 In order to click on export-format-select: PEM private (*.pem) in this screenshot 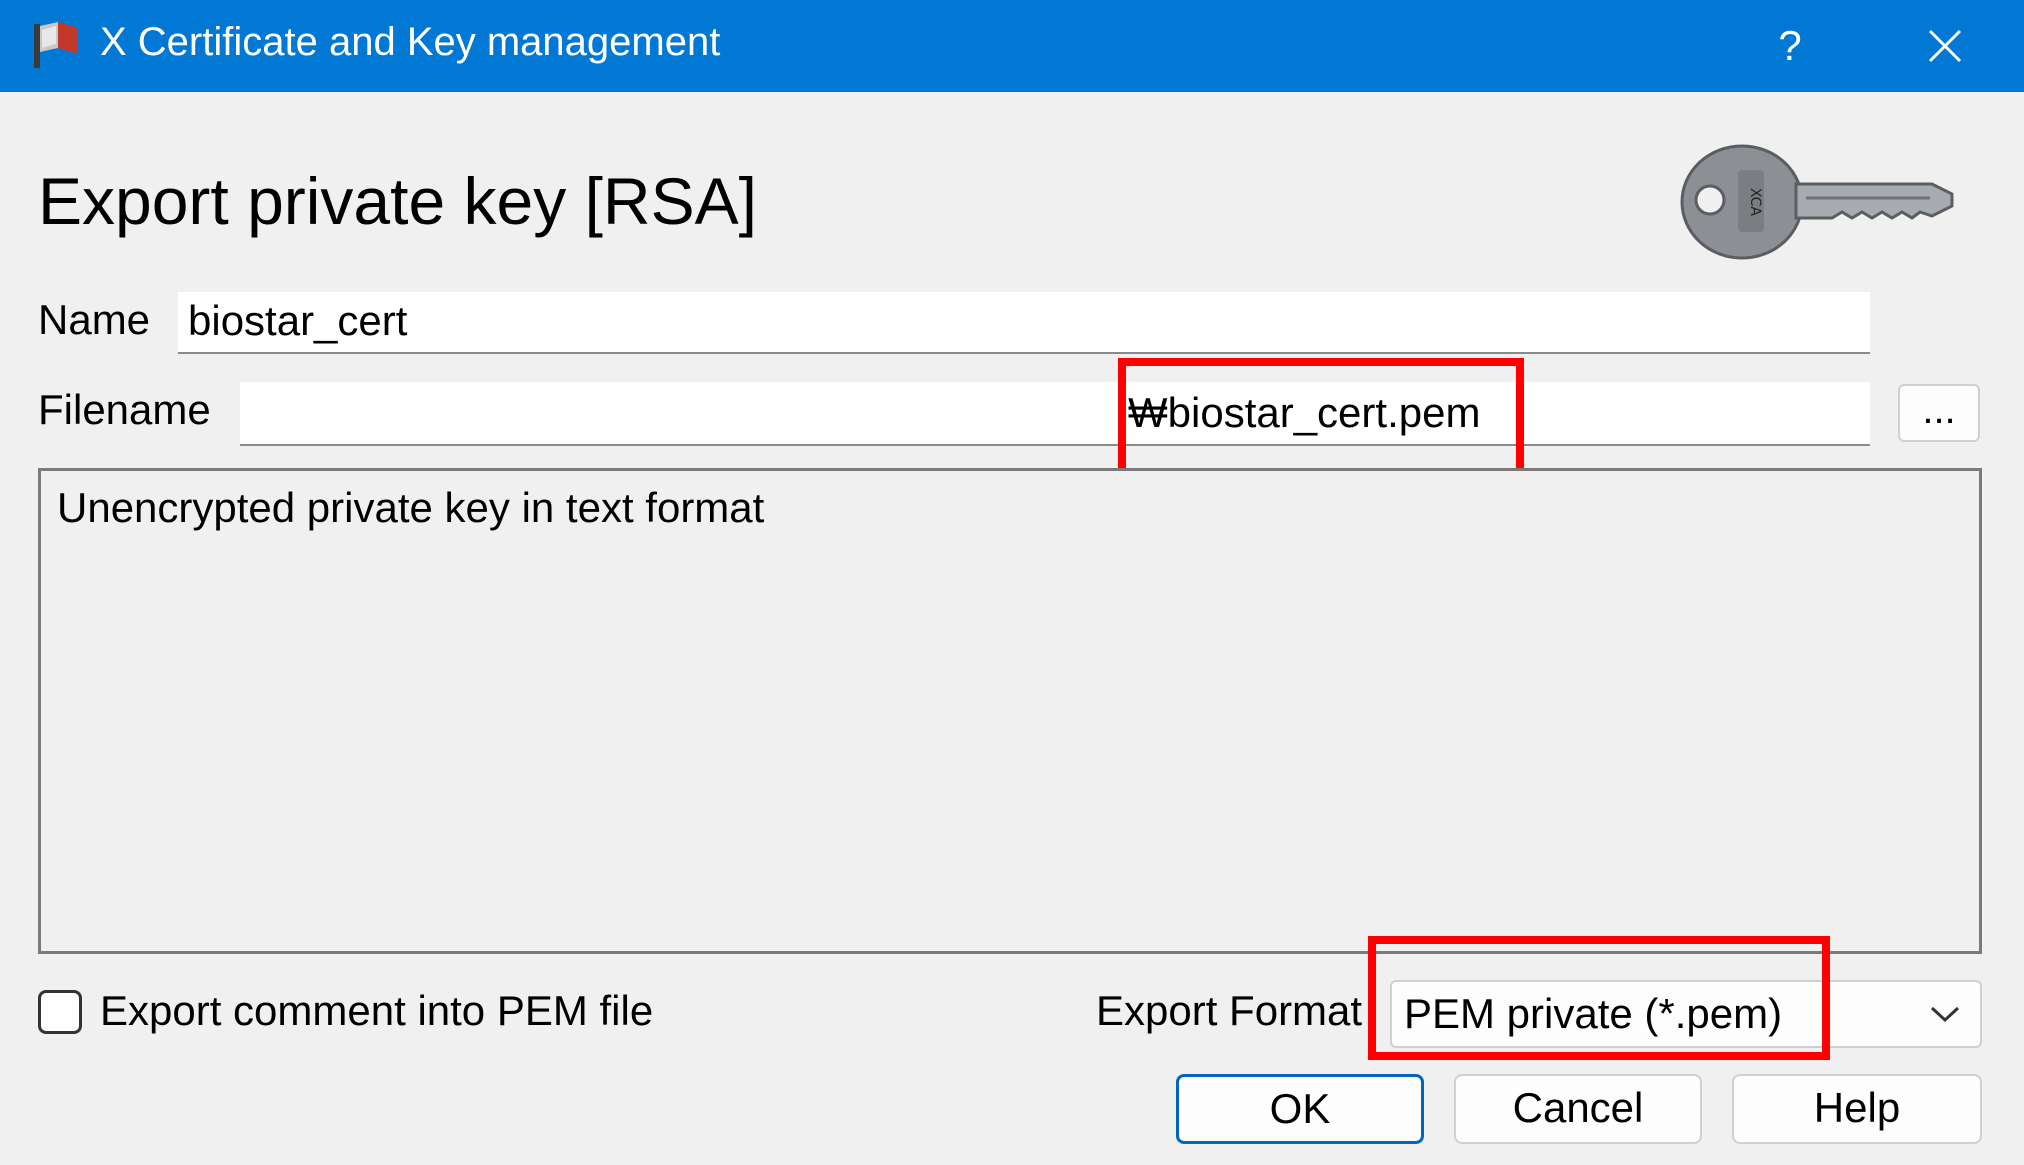, I will do `click(1686, 1014)`.